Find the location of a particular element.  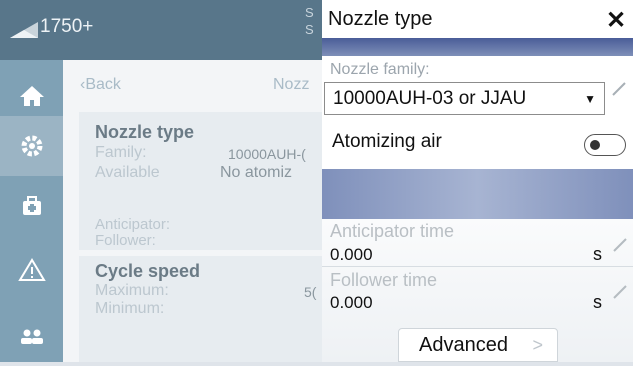

atomizing-air-toggle is located at coordinates (605, 145).